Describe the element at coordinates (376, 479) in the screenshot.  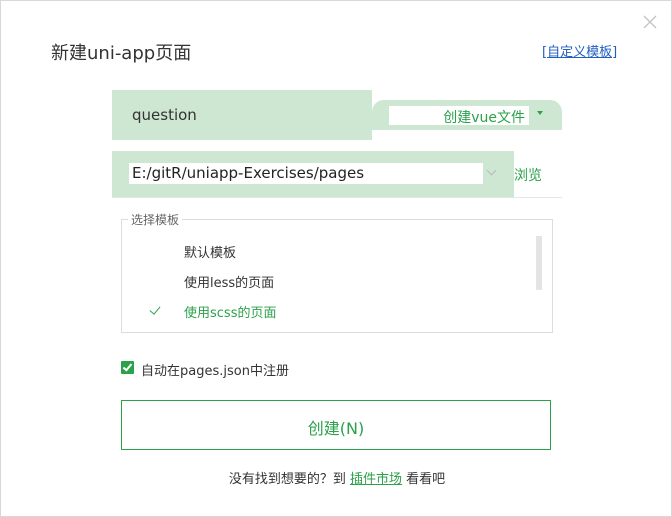
I see `plugin-market-link: 插件市场` at that location.